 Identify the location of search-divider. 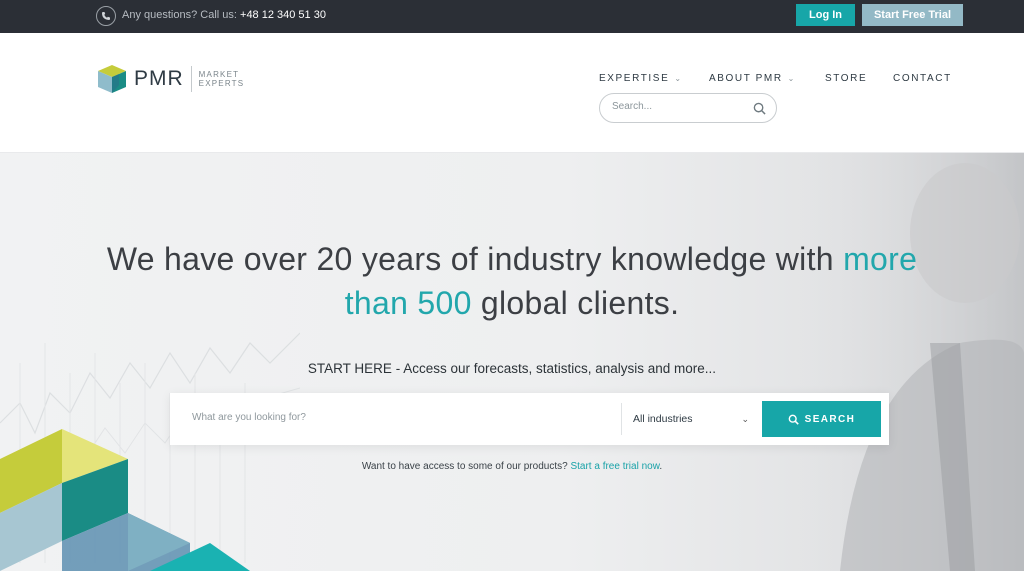
(621, 419).